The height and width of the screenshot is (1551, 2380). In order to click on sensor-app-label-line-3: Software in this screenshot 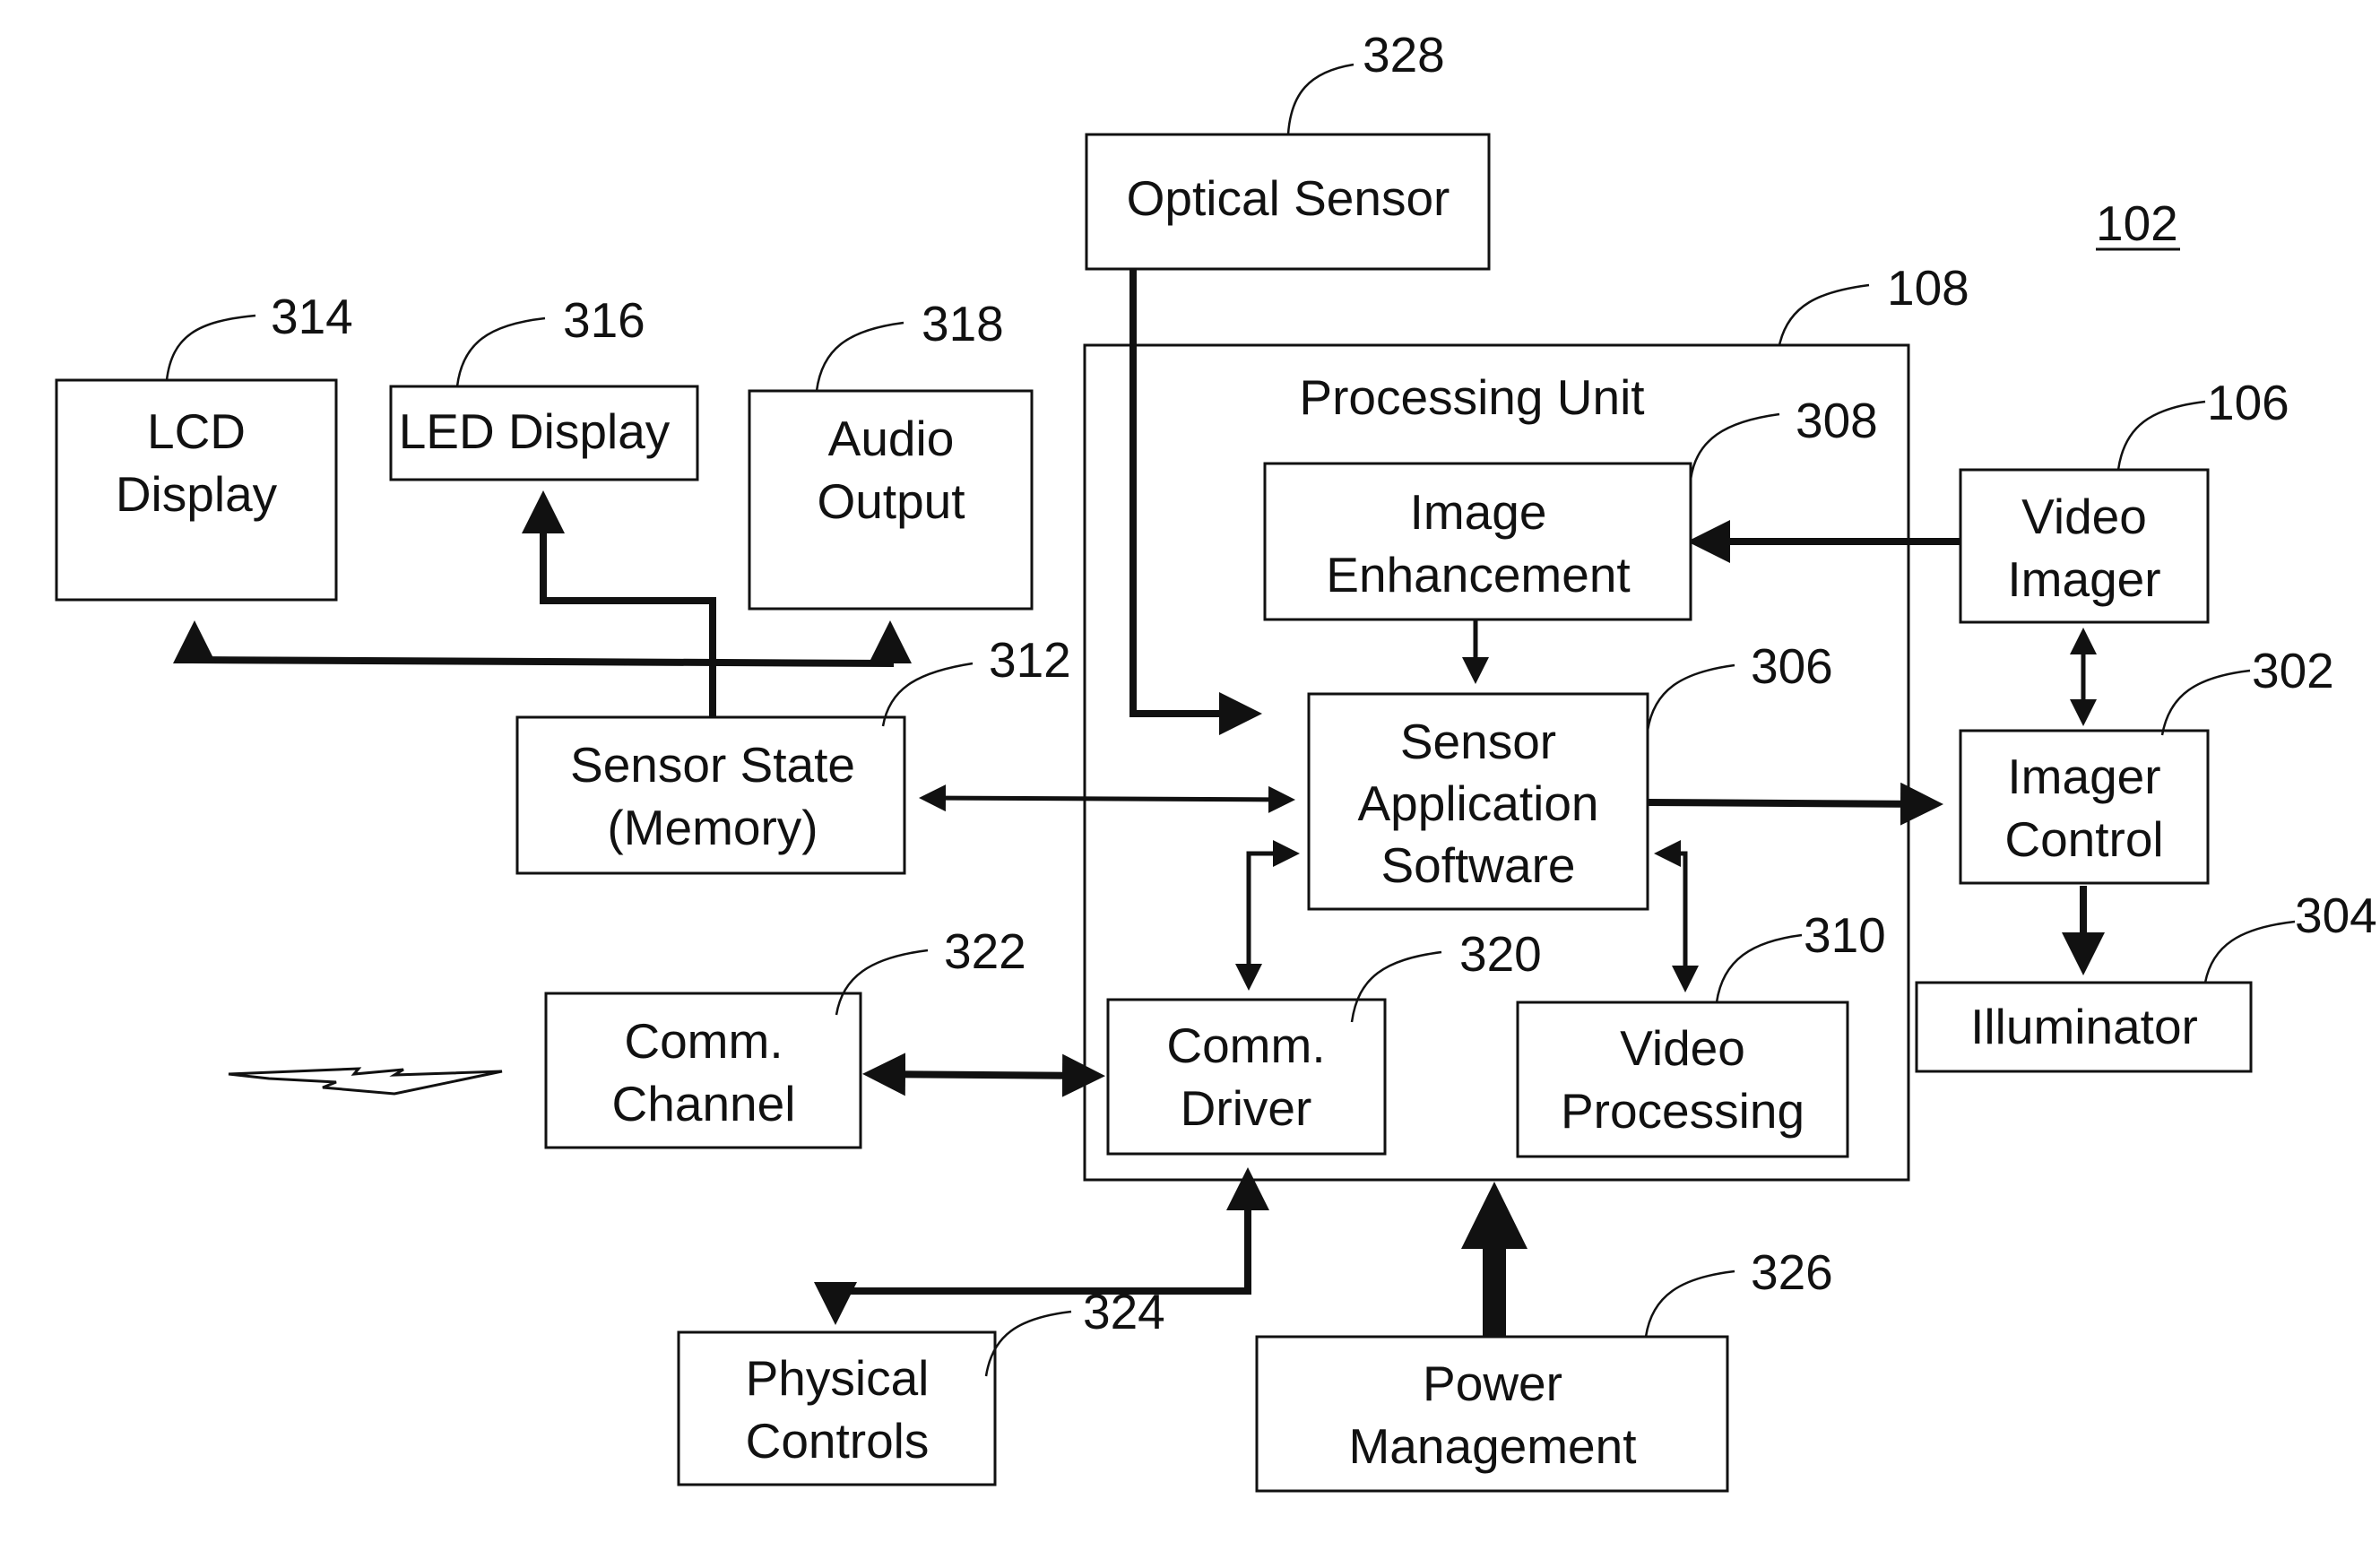, I will do `click(1478, 865)`.